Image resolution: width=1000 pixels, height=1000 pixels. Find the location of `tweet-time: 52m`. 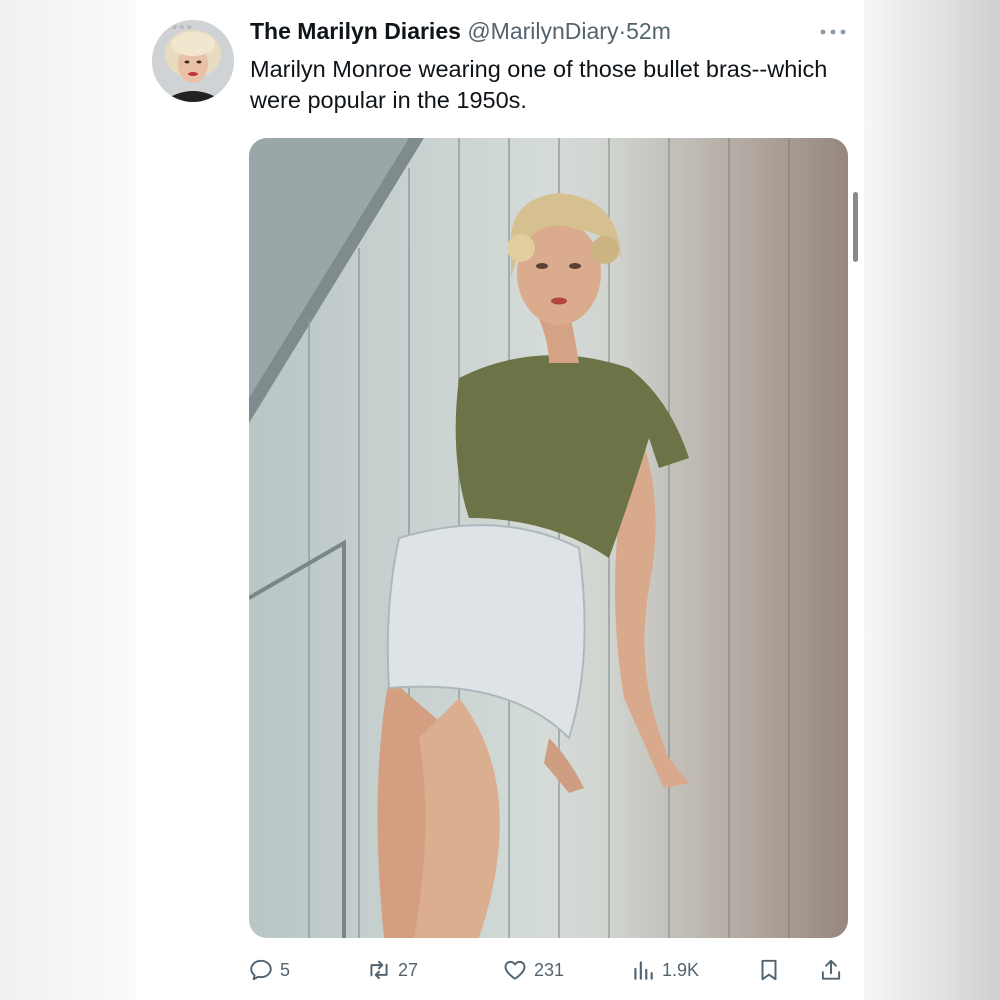

tweet-time: 52m is located at coordinates (648, 31).